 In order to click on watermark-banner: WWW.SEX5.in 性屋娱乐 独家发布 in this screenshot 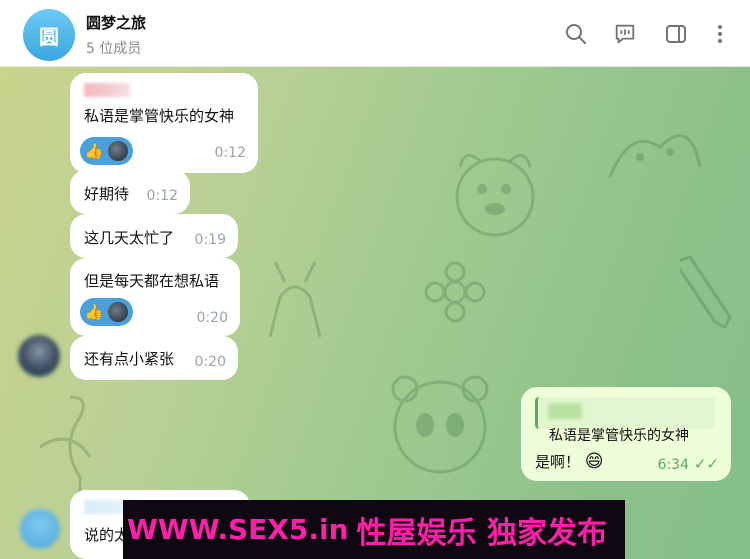, I will do `click(374, 529)`.